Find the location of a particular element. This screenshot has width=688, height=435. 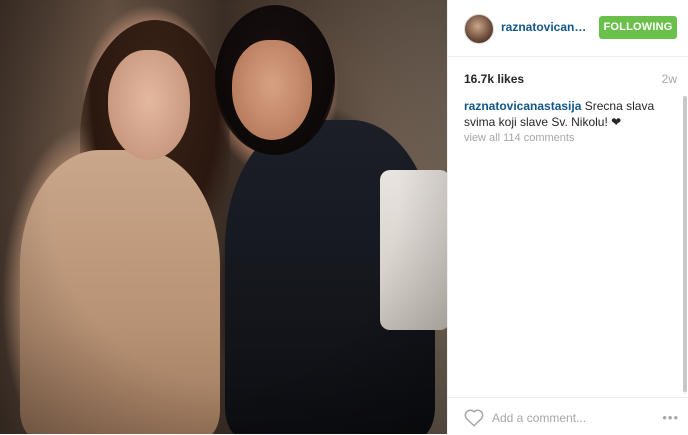

more-options-icon: ••• is located at coordinates (670, 417).